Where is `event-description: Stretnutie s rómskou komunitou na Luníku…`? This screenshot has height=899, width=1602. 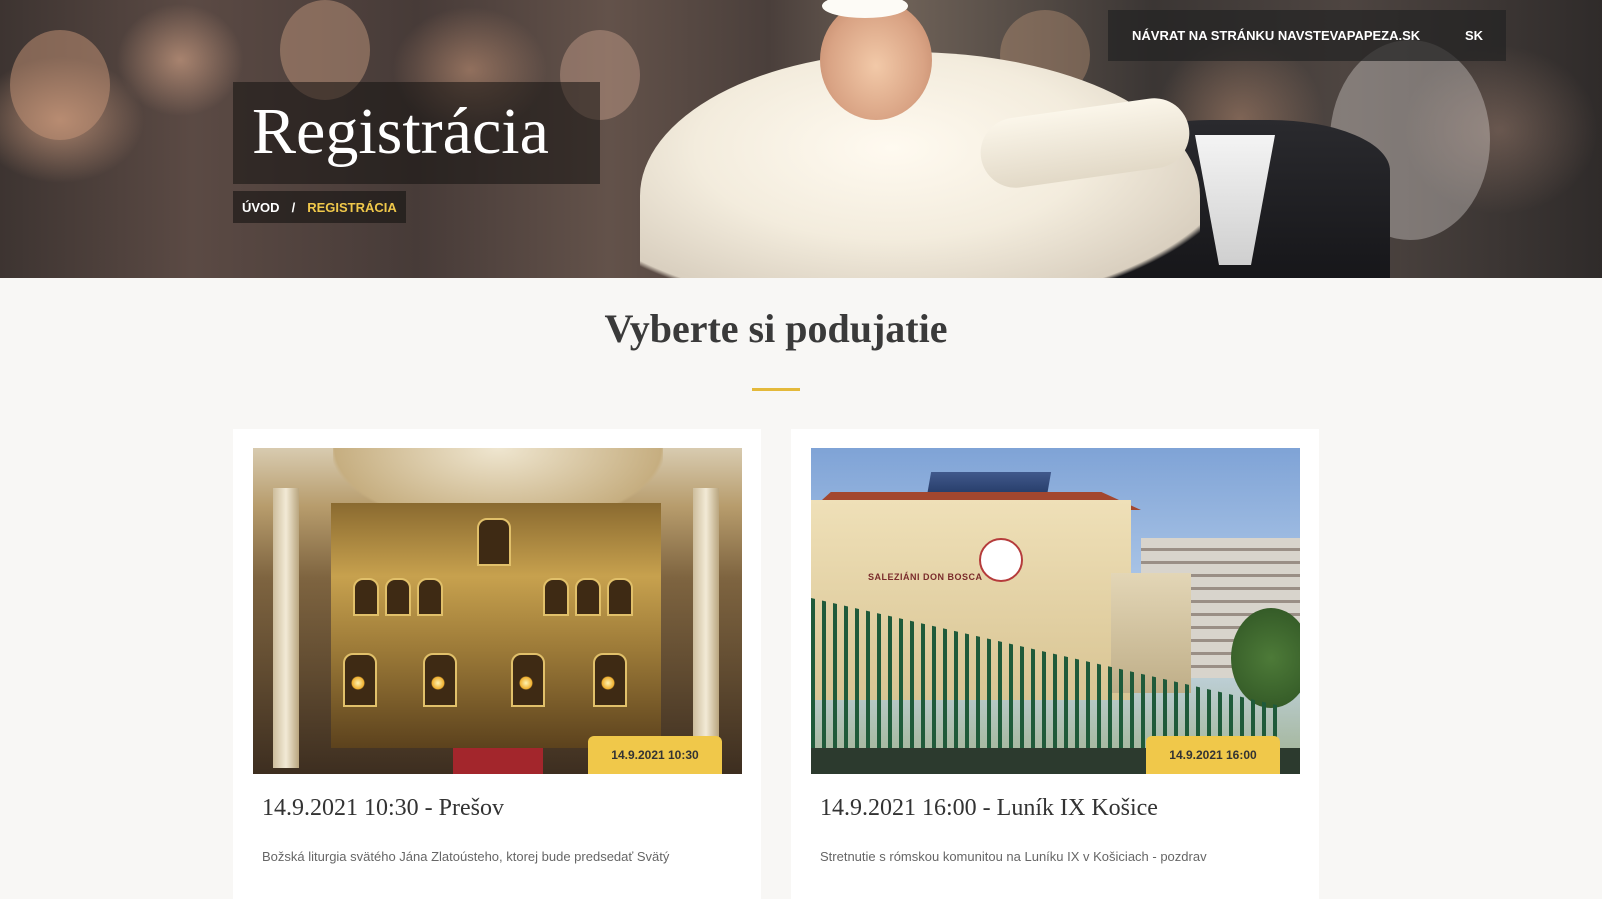
event-description: Stretnutie s rómskou komunitou na Luníku… is located at coordinates (1013, 856).